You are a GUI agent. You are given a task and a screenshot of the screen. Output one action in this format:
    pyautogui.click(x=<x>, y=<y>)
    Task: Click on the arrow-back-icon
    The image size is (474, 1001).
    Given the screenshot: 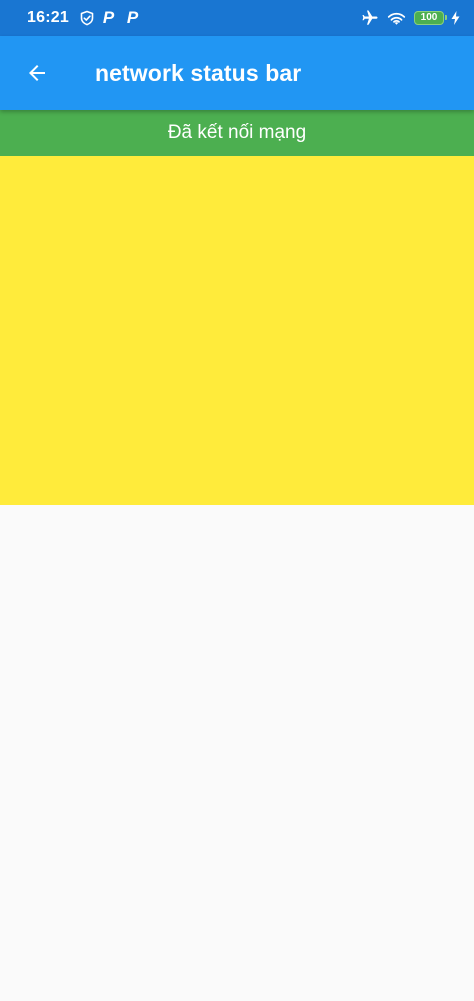 What is the action you would take?
    pyautogui.click(x=37, y=73)
    